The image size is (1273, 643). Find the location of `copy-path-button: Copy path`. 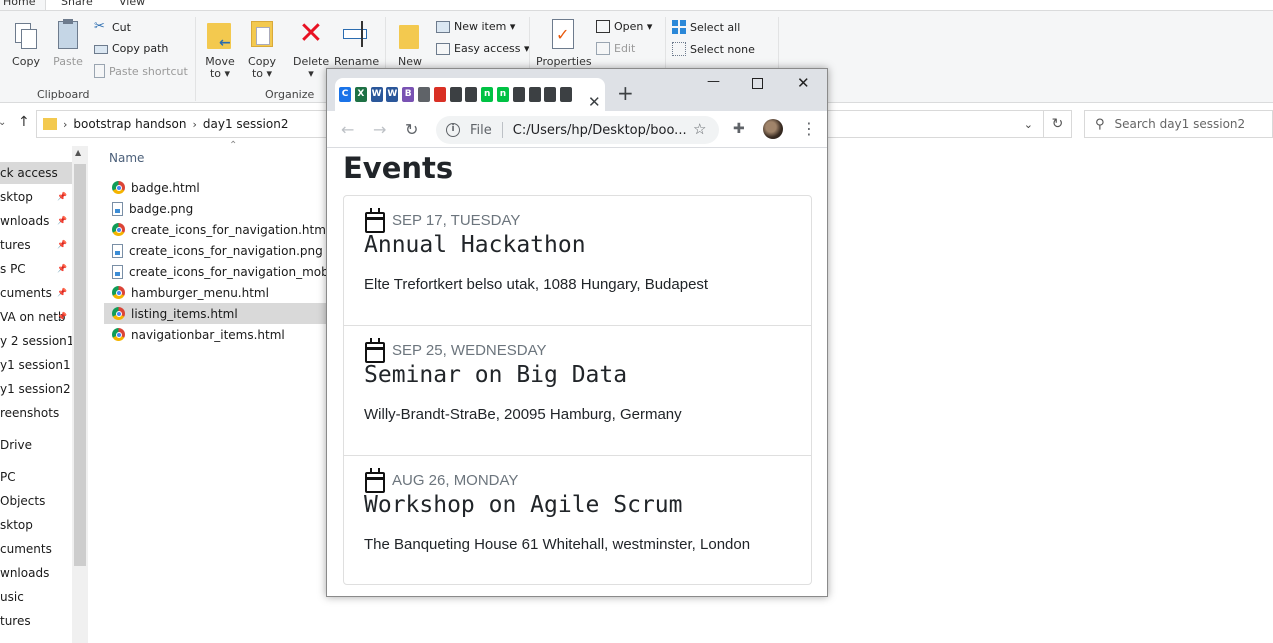

copy-path-button: Copy path is located at coordinates (131, 48).